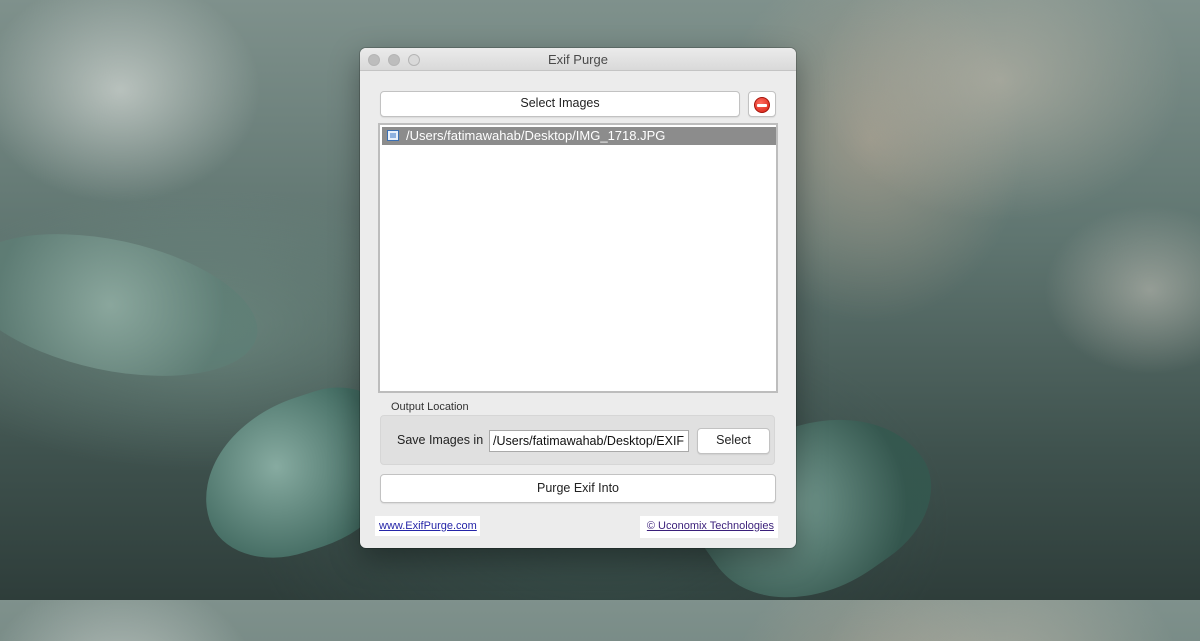 This screenshot has height=641, width=1200. Describe the element at coordinates (578, 488) in the screenshot. I see `purge-exif-button: Purge Exif Into` at that location.